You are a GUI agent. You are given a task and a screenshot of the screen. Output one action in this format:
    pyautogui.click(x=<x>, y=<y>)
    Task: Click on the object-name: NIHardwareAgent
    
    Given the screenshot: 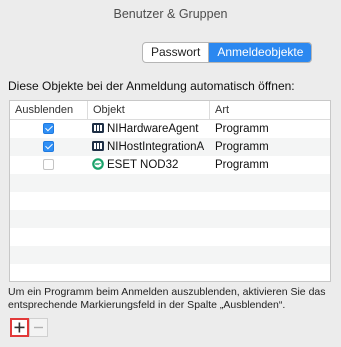 What is the action you would take?
    pyautogui.click(x=153, y=129)
    